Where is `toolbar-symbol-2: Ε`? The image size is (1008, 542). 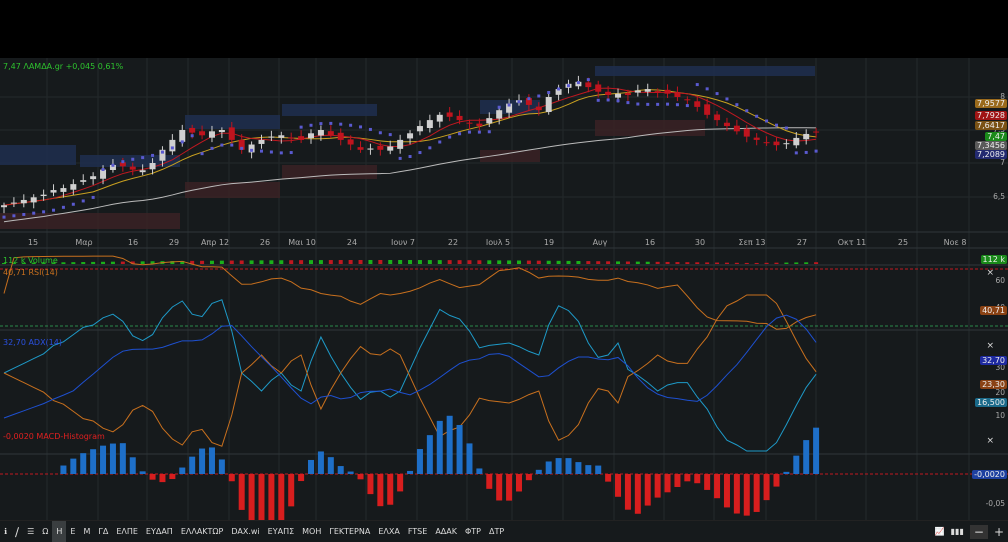 toolbar-symbol-2: Ε is located at coordinates (72, 531).